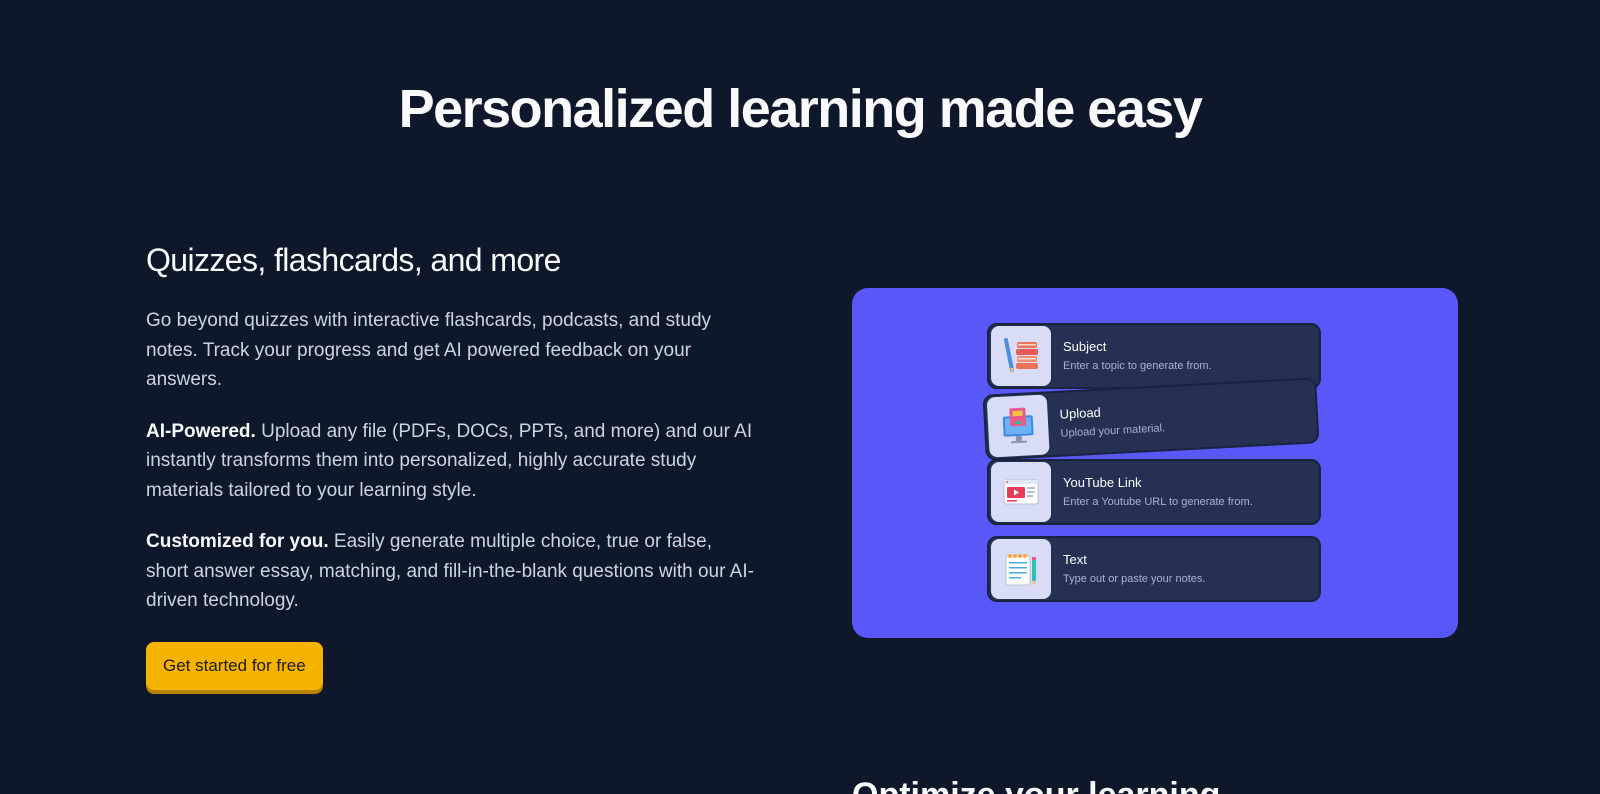 Image resolution: width=1600 pixels, height=794 pixels. Describe the element at coordinates (1085, 346) in the screenshot. I see `card-title: Subject` at that location.